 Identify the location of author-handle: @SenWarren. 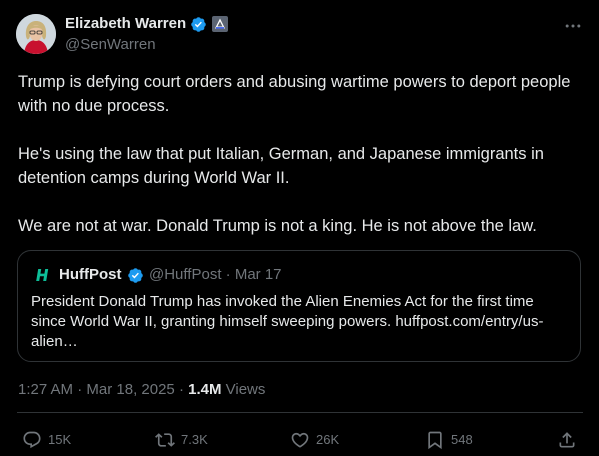
(110, 45).